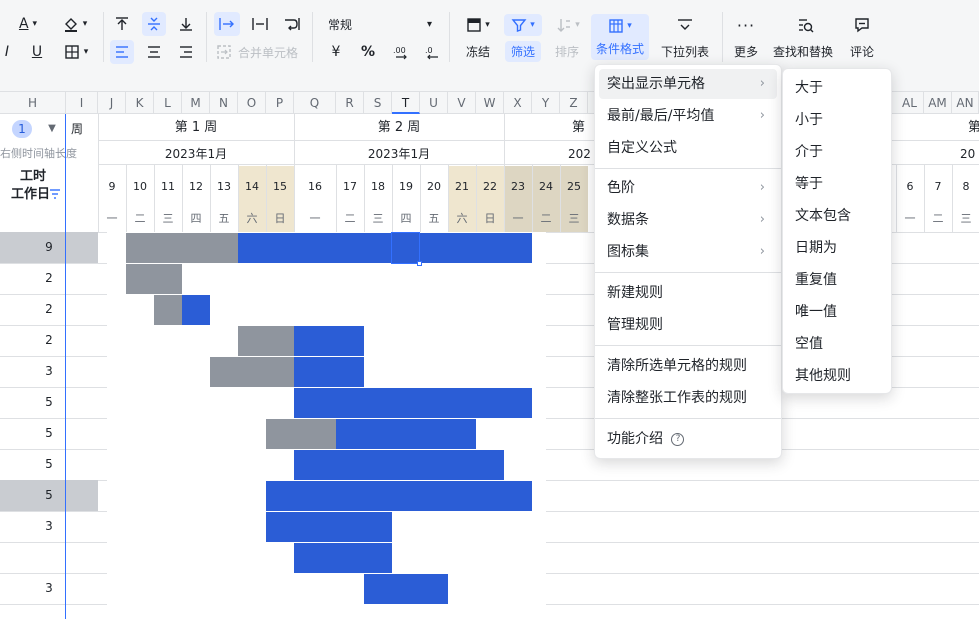 The image size is (979, 619). I want to click on table-row: 9, so click(49, 247).